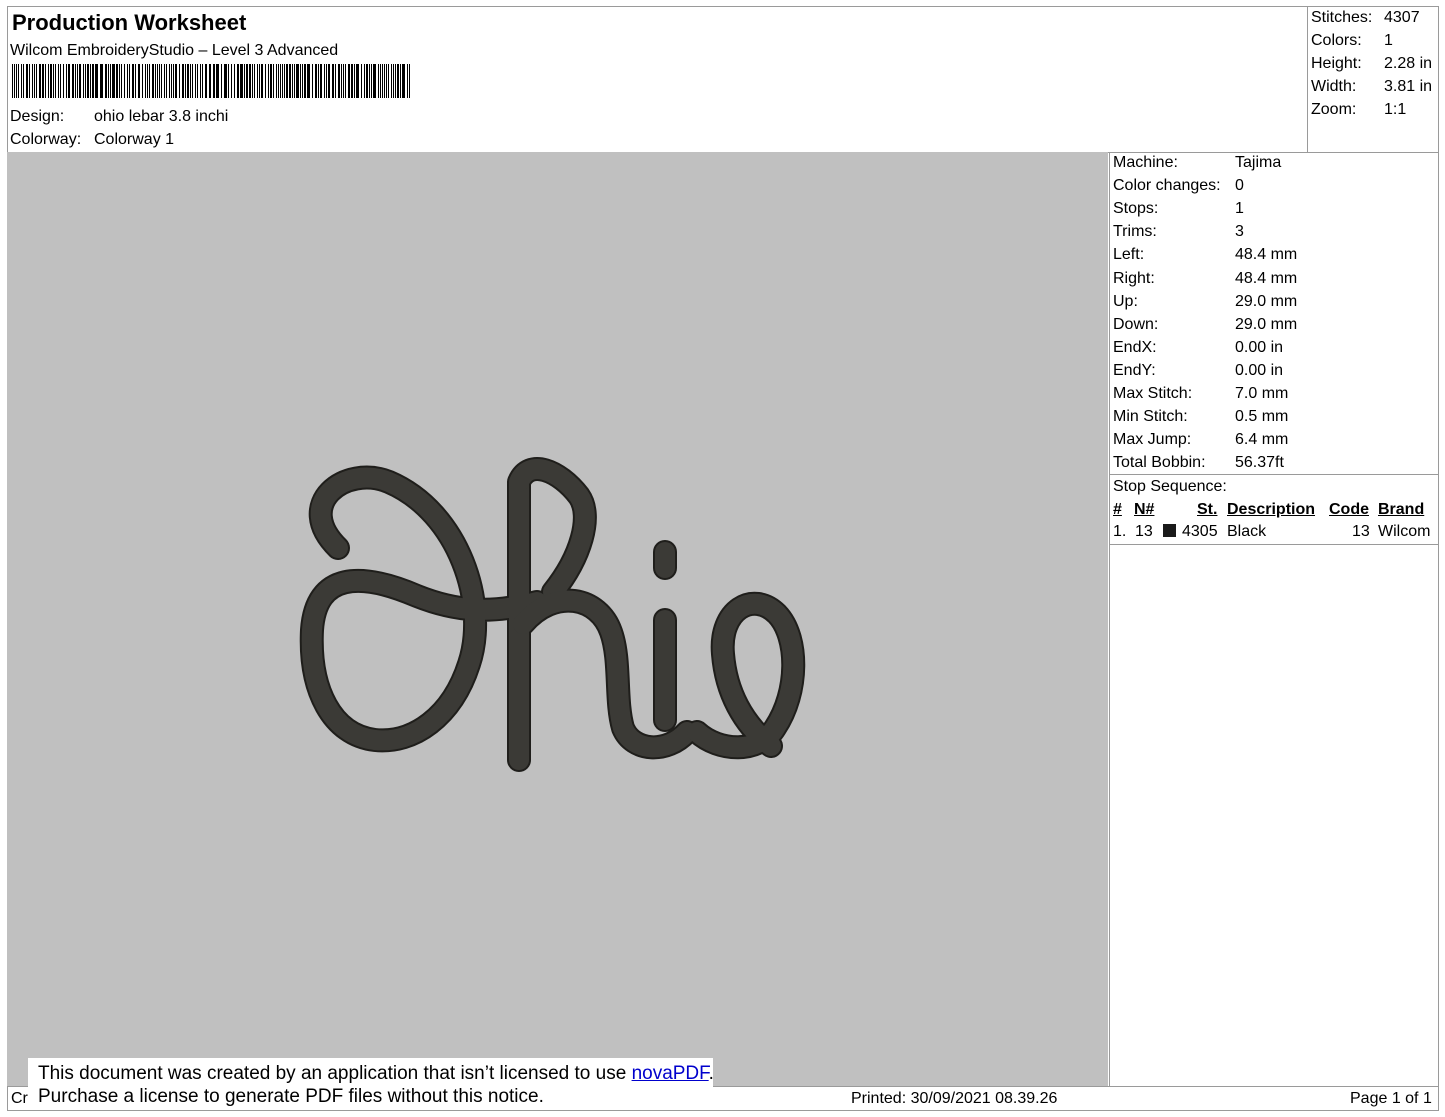  Describe the element at coordinates (1159, 463) in the screenshot. I see `detail-label: Total Bobbin:` at that location.